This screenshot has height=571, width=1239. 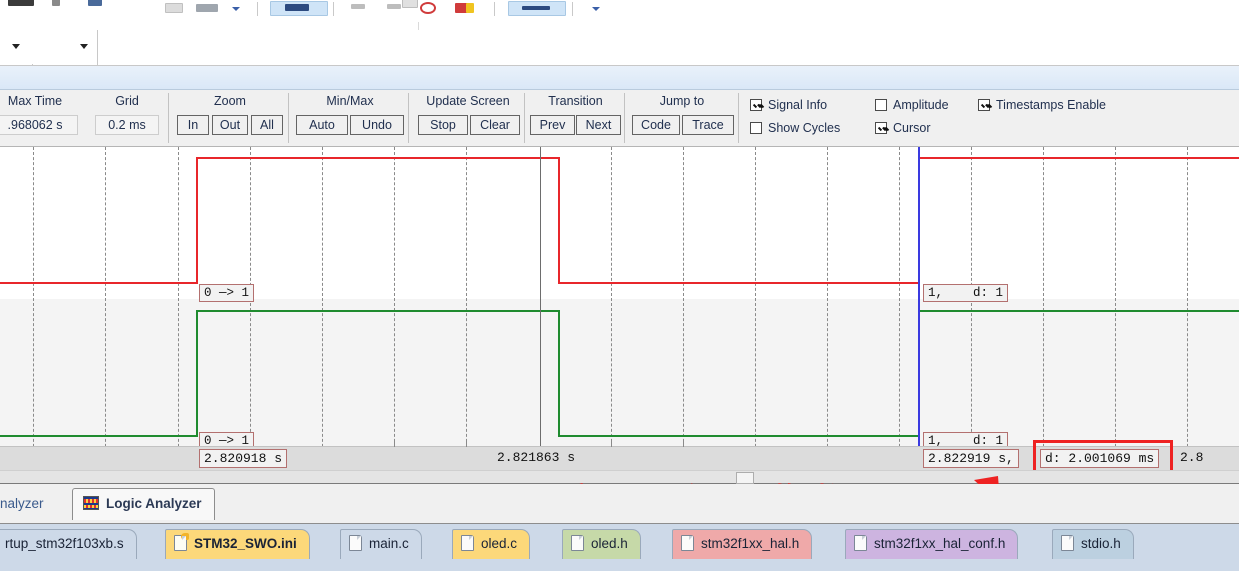 I want to click on signal-red-cursor-label: 1, d: 1, so click(x=966, y=293).